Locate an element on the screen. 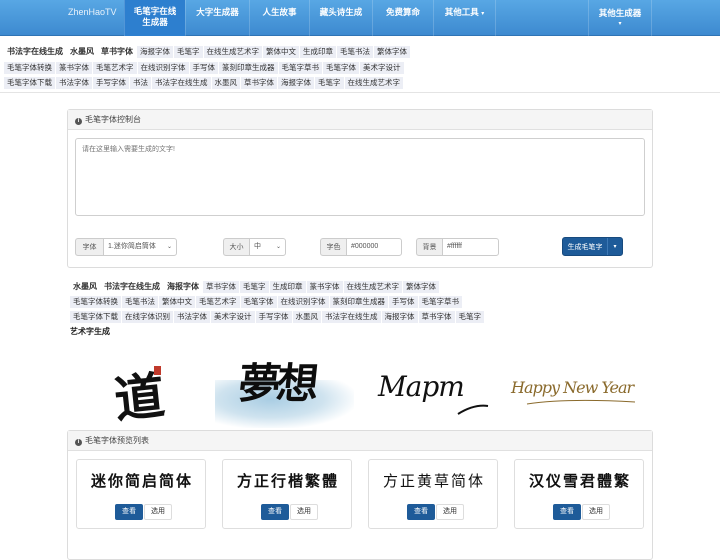 The width and height of the screenshot is (720, 560). tag-link: 书法 is located at coordinates (140, 83).